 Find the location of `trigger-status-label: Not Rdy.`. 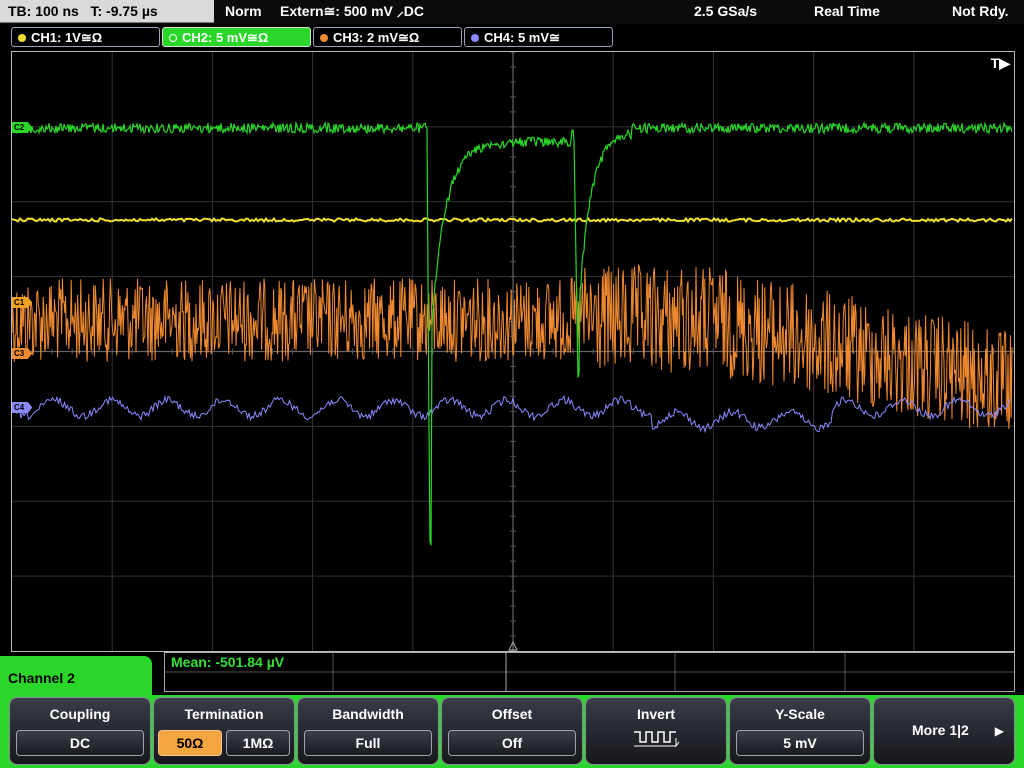

trigger-status-label: Not Rdy. is located at coordinates (980, 11).